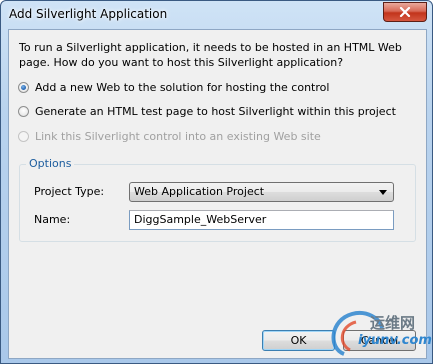 This screenshot has height=364, width=433. What do you see at coordinates (69, 191) in the screenshot?
I see `project-type-label: Project Type:` at bounding box center [69, 191].